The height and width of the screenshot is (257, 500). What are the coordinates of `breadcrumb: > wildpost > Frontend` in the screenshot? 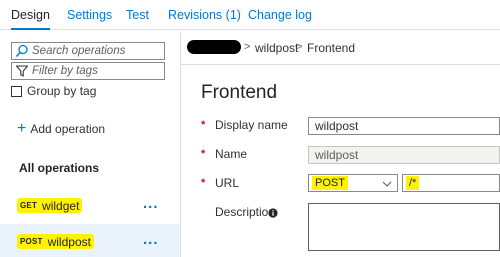 It's located at (340, 48).